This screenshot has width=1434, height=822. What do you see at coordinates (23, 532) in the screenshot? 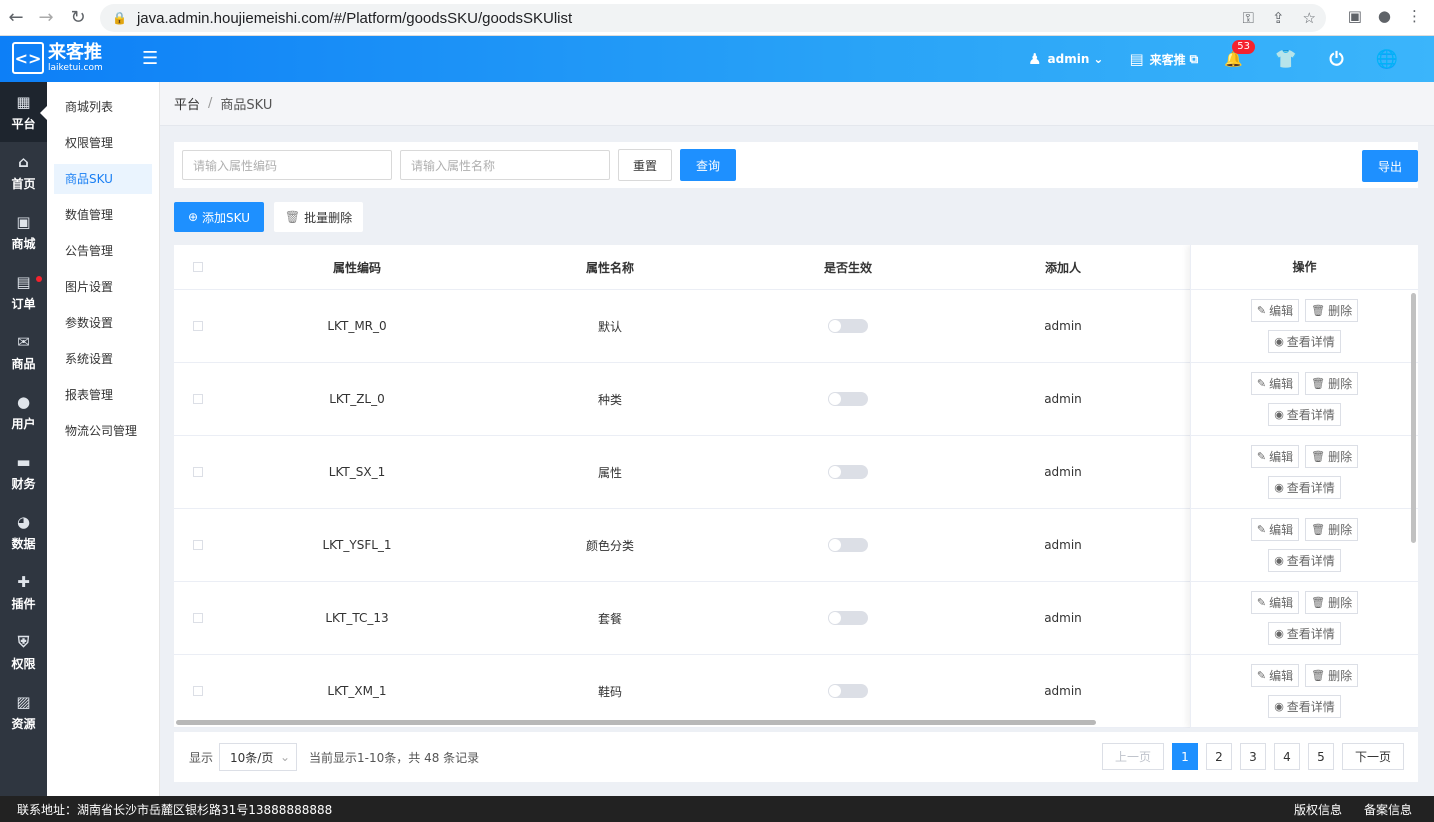
I see `nav-data: ◕ 数据` at bounding box center [23, 532].